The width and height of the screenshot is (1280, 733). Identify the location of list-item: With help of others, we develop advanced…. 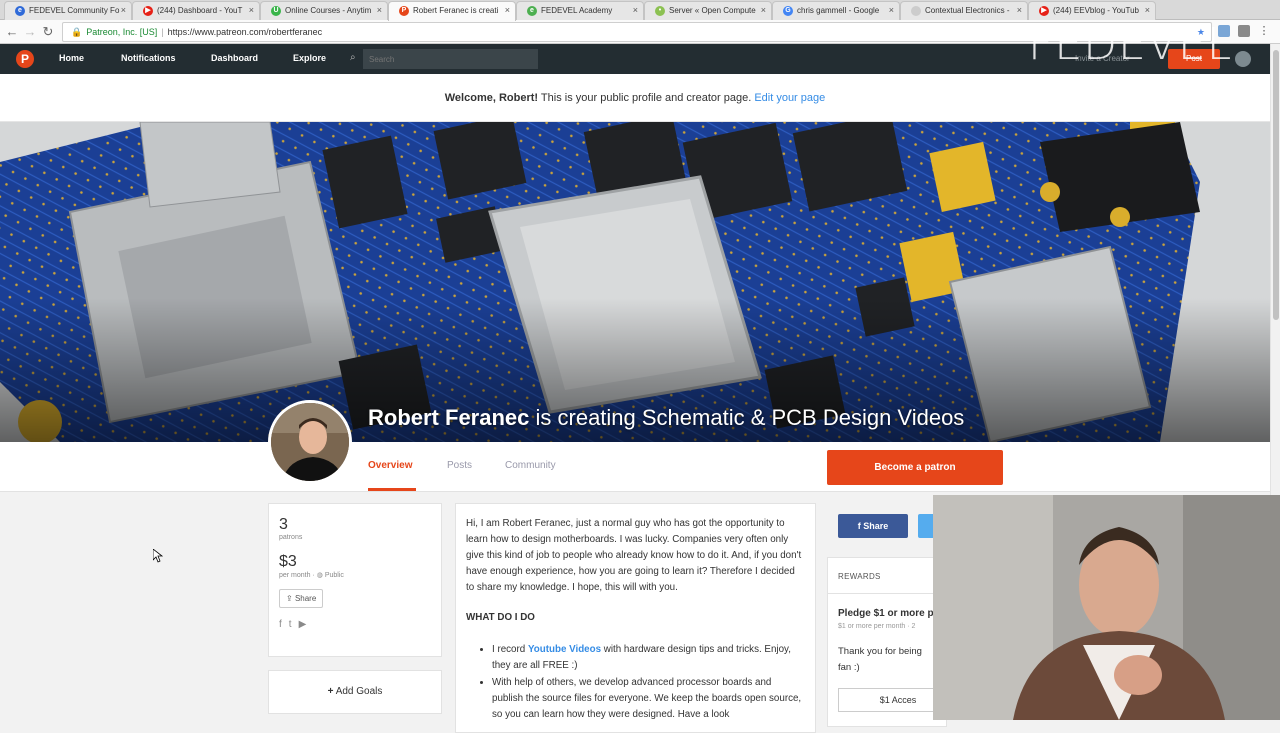
(648, 699).